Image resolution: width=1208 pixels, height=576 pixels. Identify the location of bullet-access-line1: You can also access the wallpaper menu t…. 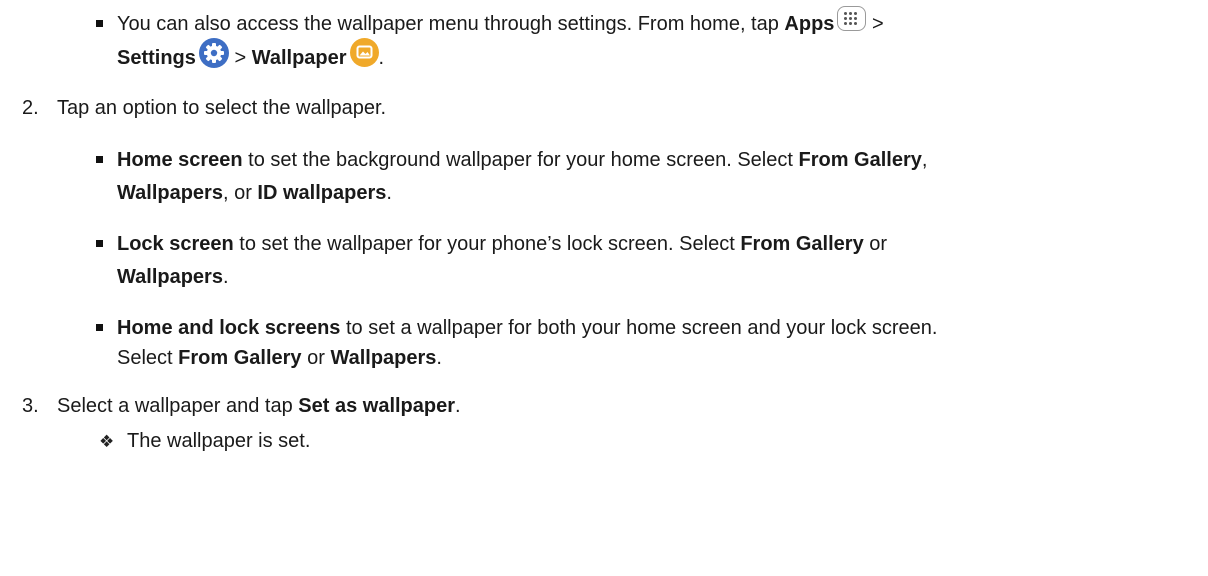
(500, 23).